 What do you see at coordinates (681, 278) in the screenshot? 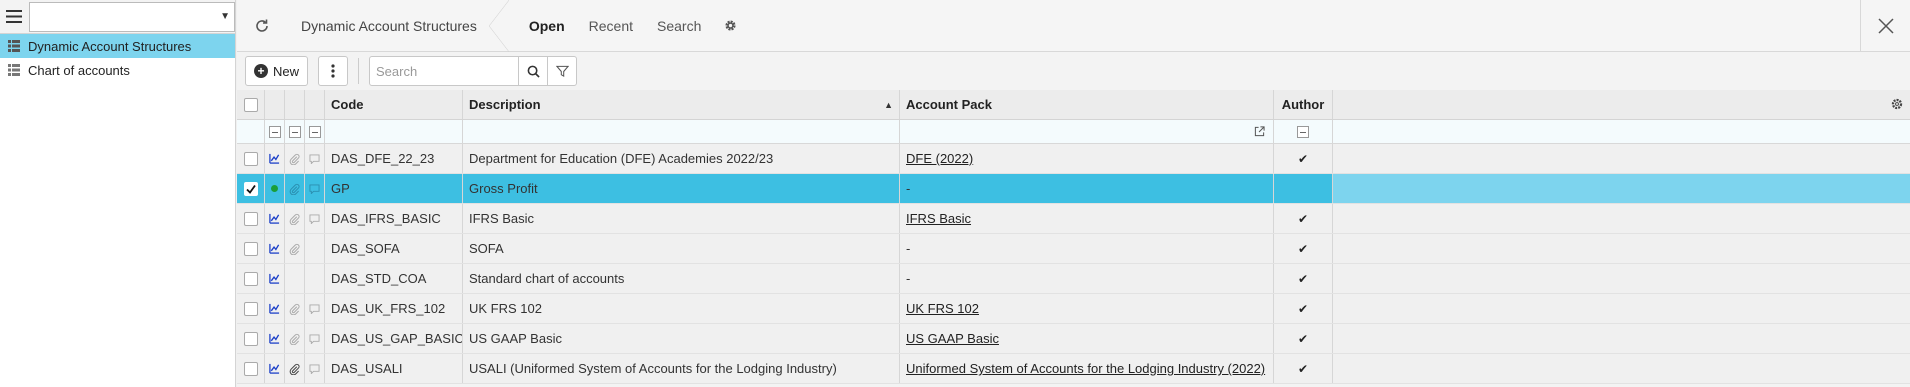
I see `cell-description: Standard chart of accounts` at bounding box center [681, 278].